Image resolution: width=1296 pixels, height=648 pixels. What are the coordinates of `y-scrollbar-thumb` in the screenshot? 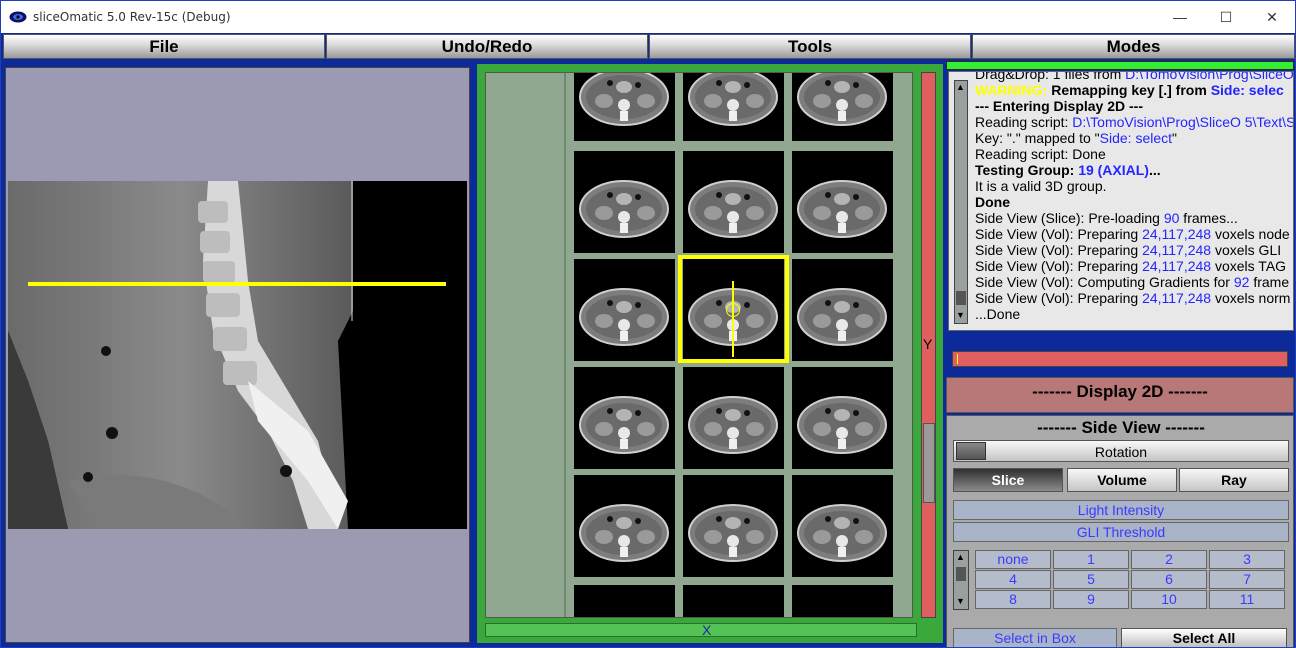 It's located at (929, 463).